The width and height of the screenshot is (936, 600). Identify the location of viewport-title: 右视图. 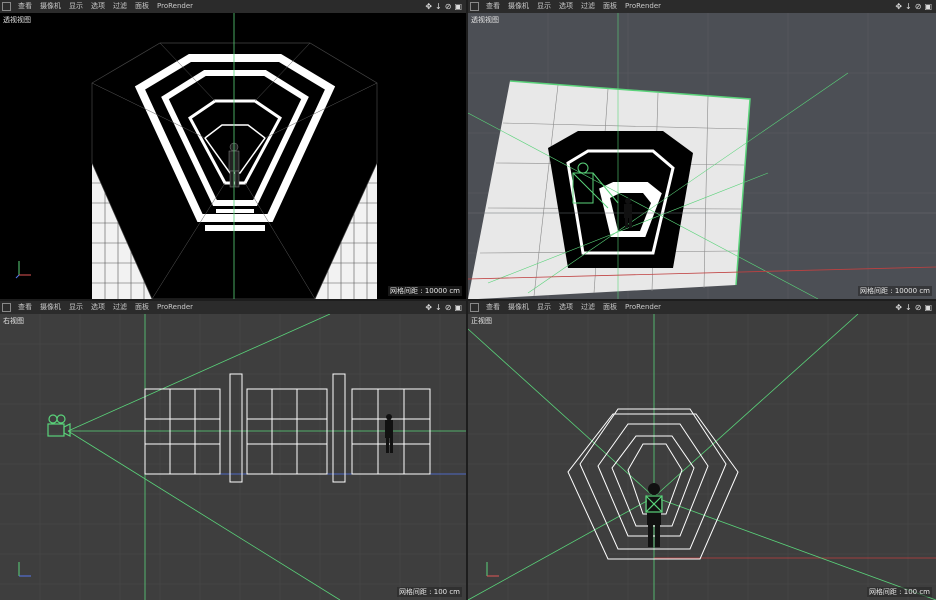
(13, 321).